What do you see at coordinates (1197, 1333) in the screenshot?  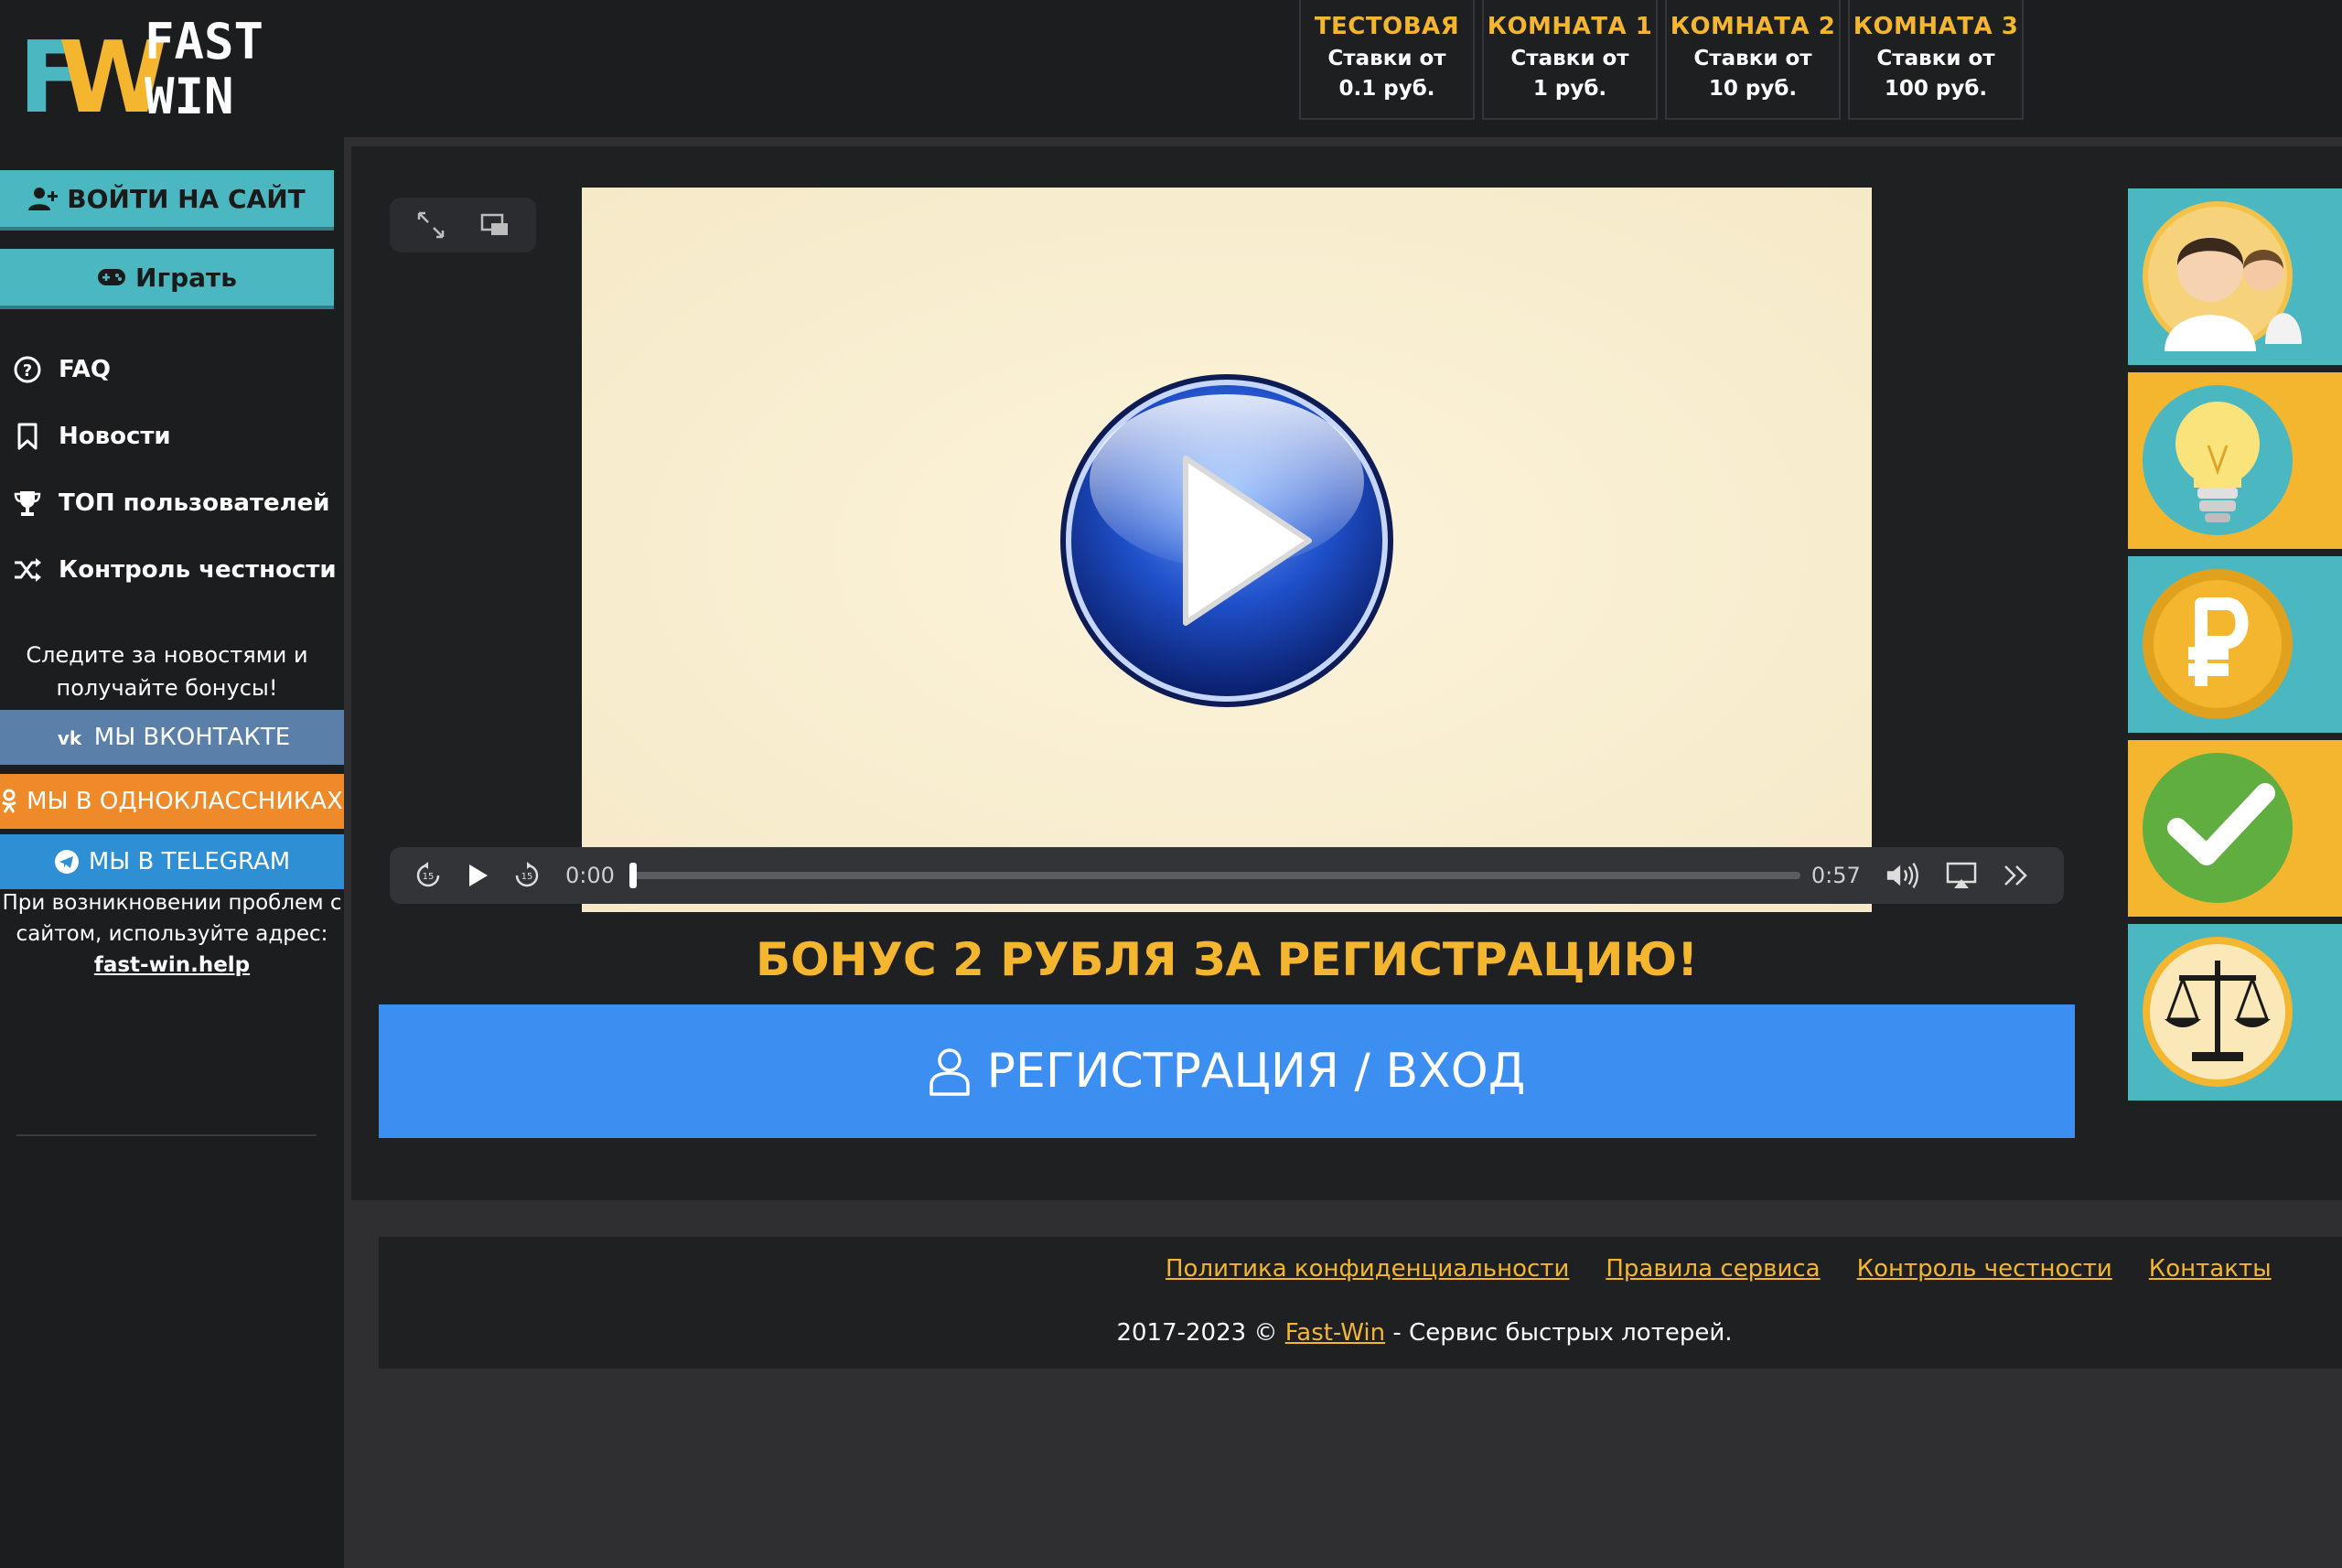 I see `copyright-prefix: 2017-2023 ©` at bounding box center [1197, 1333].